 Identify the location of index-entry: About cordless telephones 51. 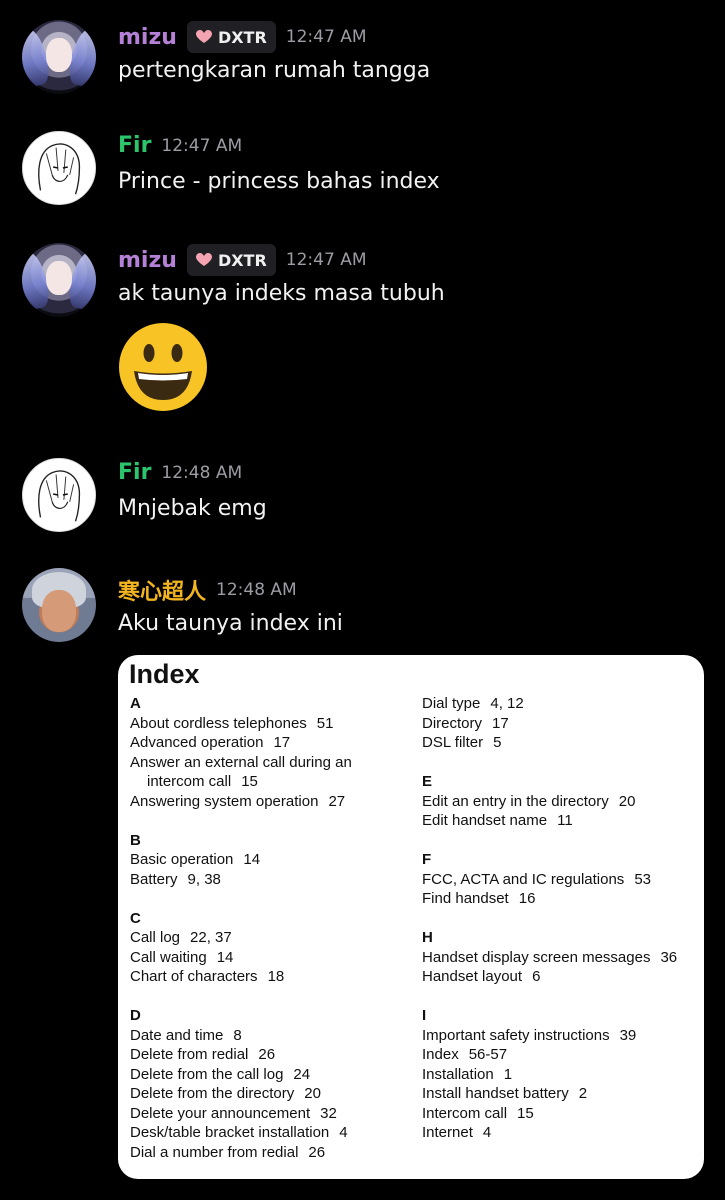
(270, 724).